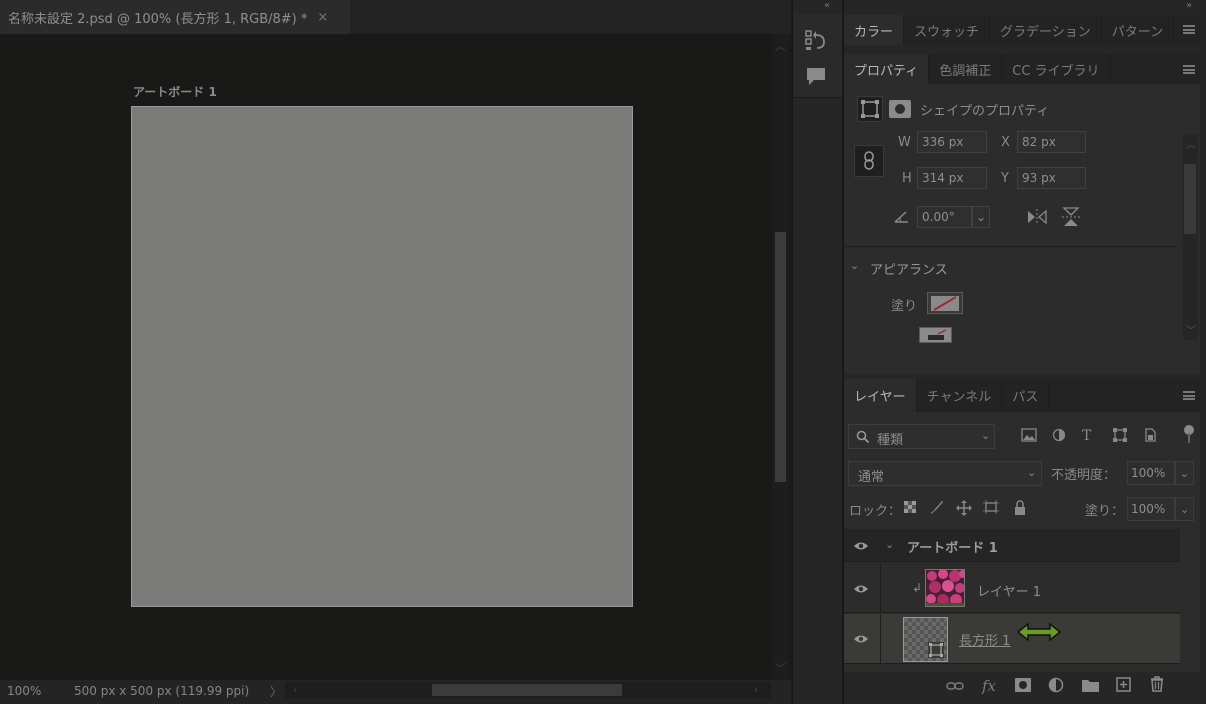 The image size is (1206, 704). What do you see at coordinates (276, 691) in the screenshot?
I see `status-menu-arrow: 〉` at bounding box center [276, 691].